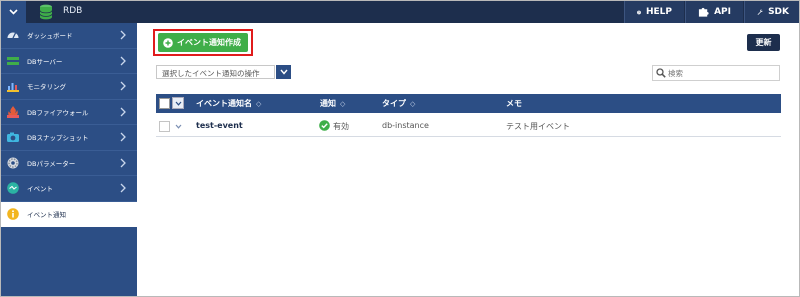 This screenshot has height=297, width=800. I want to click on sidebar-item-event-notification: イベント通知, so click(69, 214).